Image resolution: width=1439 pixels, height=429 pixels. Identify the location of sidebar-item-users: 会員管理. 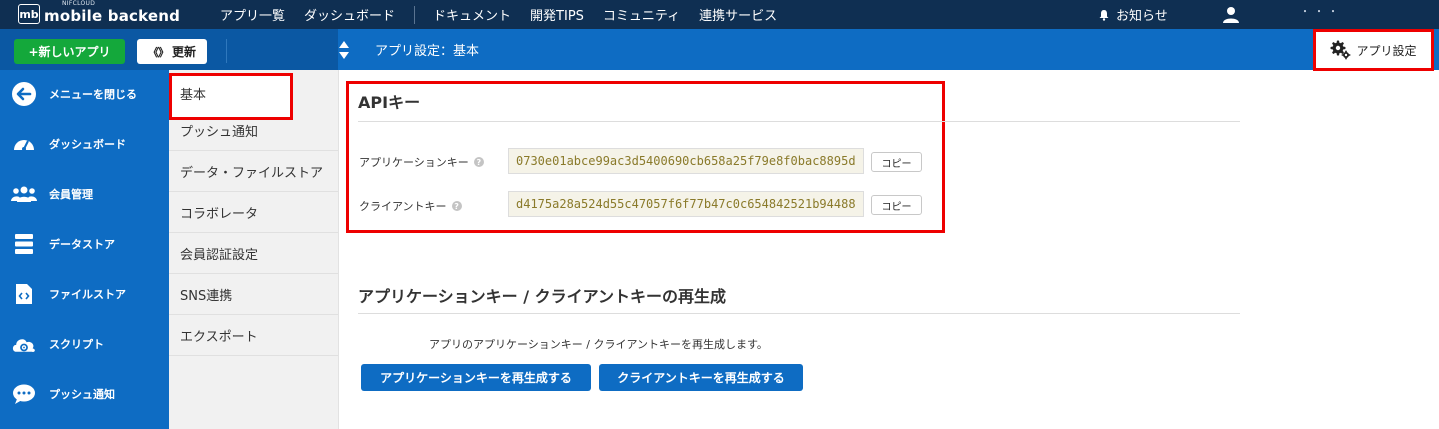
(84, 194).